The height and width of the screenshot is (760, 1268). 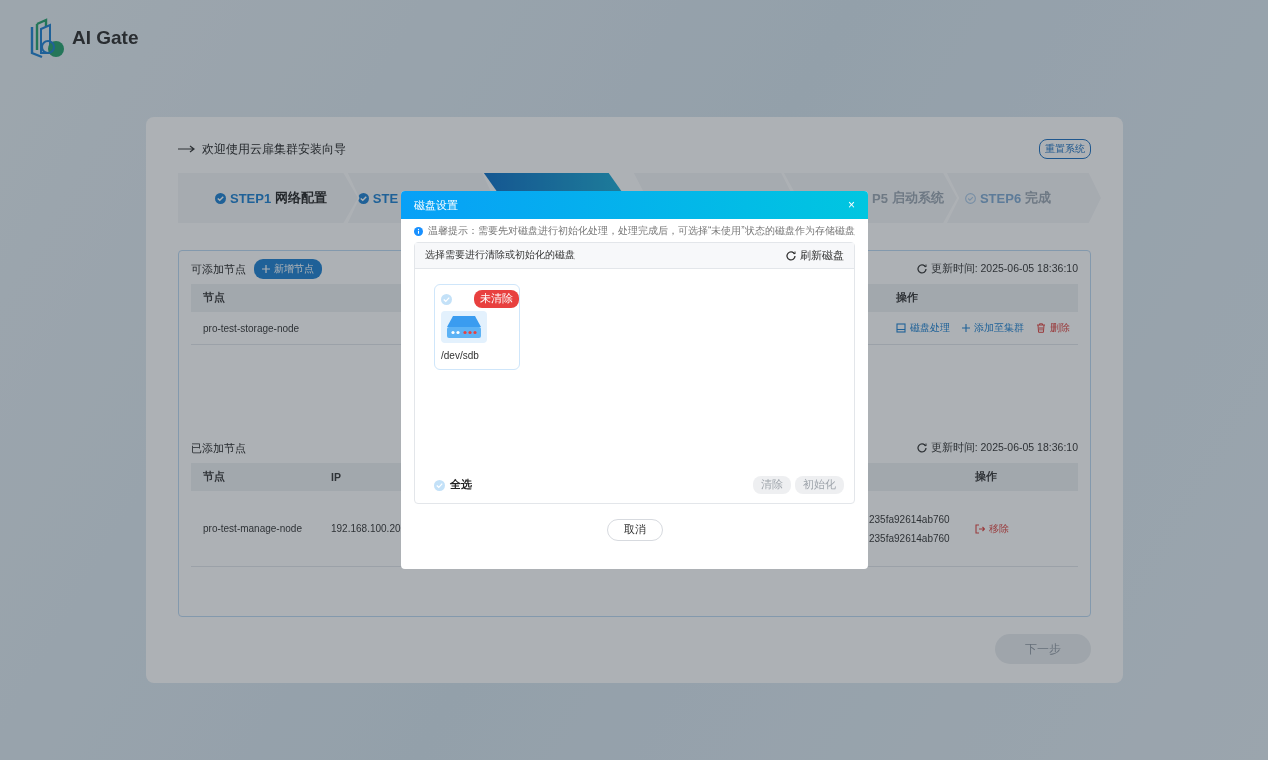 I want to click on disk-card: 未清除 /dev/sdb, so click(x=477, y=327).